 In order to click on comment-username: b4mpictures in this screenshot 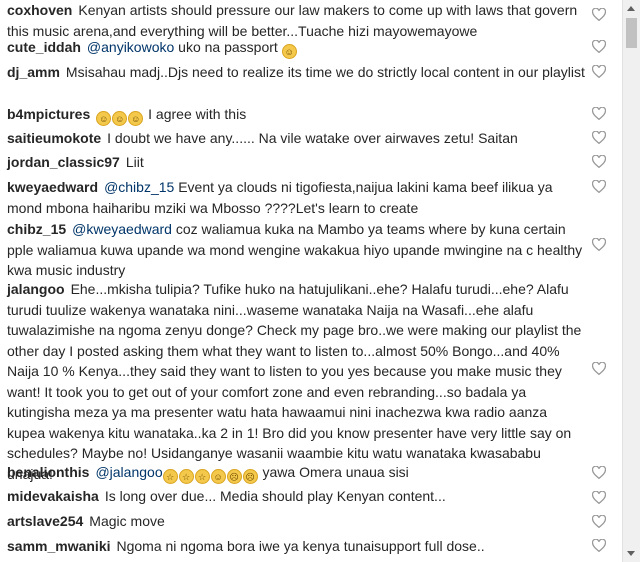, I will do `click(48, 114)`.